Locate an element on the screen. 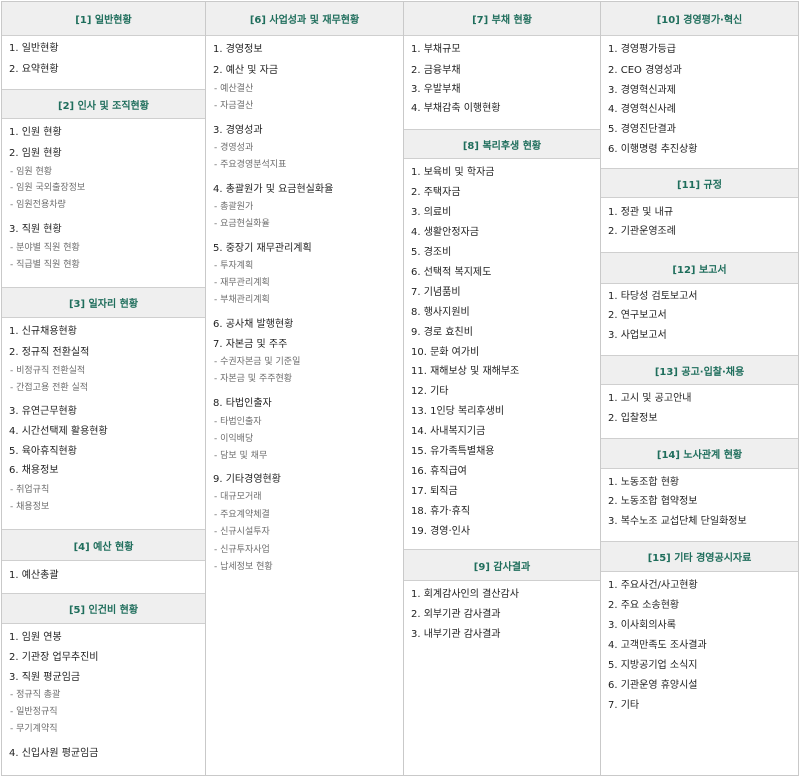 The height and width of the screenshot is (781, 800). menu-item: 1. 경영정보 is located at coordinates (238, 50).